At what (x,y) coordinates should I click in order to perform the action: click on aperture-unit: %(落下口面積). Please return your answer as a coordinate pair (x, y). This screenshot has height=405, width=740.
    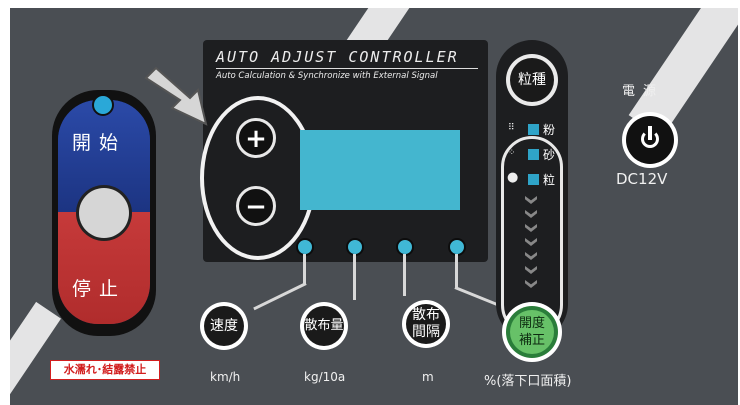
    Looking at the image, I should click on (528, 381).